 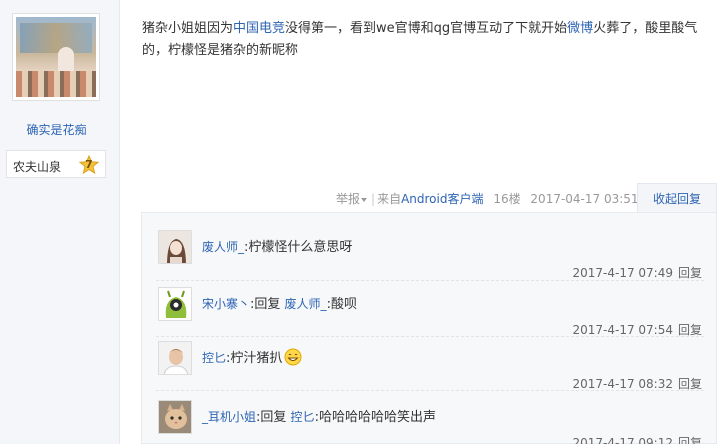 I want to click on collapse-reply-button: 收起回复, so click(x=677, y=198).